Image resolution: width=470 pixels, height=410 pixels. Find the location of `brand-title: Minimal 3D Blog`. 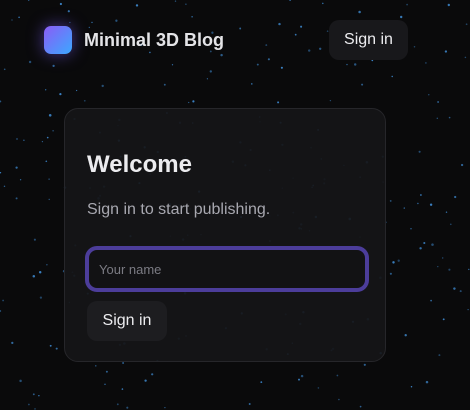

brand-title: Minimal 3D Blog is located at coordinates (154, 40).